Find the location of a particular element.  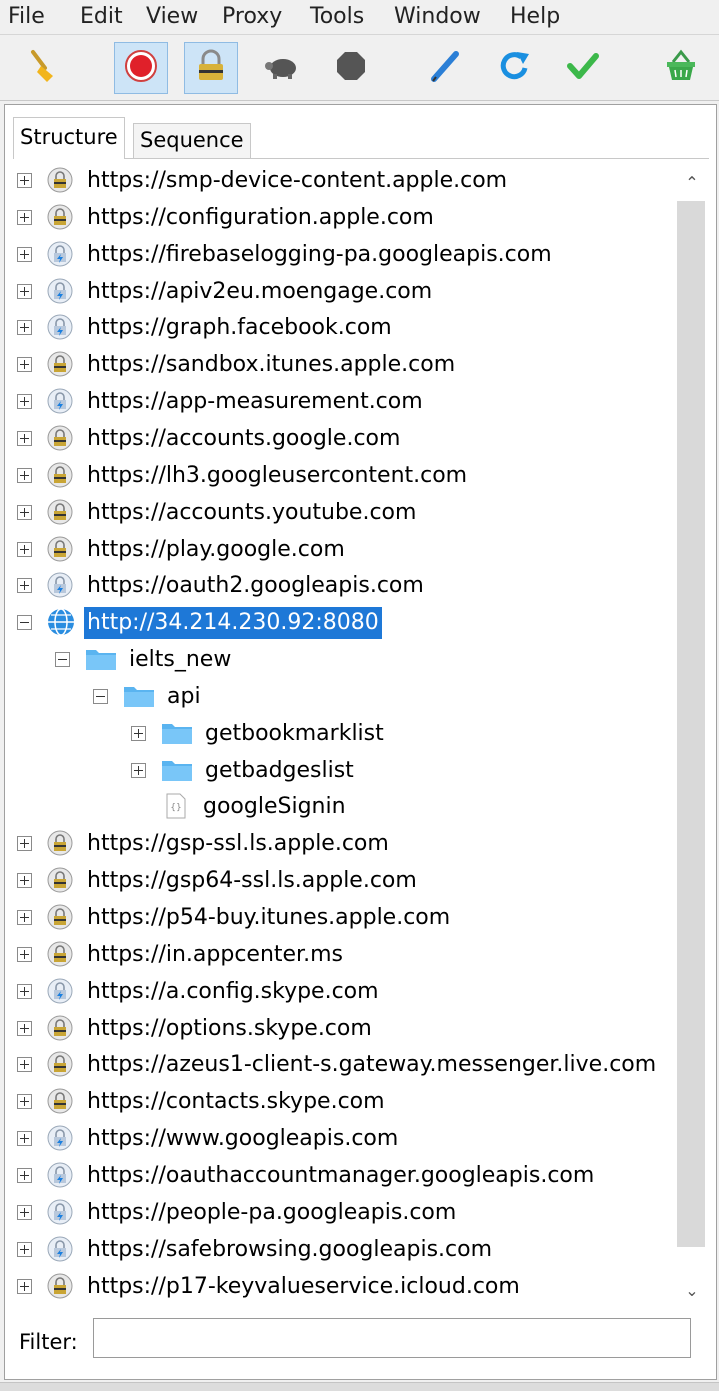

tree-host-row: https://accounts.youtube.com is located at coordinates (351, 513).